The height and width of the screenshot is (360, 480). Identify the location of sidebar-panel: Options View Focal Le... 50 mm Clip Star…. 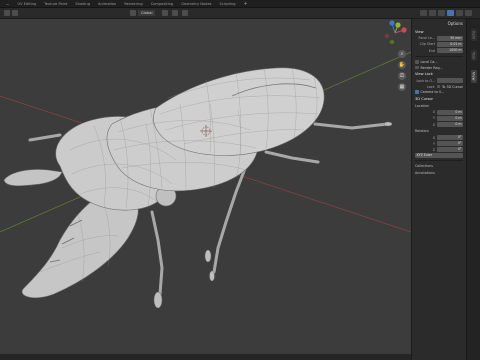
(438, 189).